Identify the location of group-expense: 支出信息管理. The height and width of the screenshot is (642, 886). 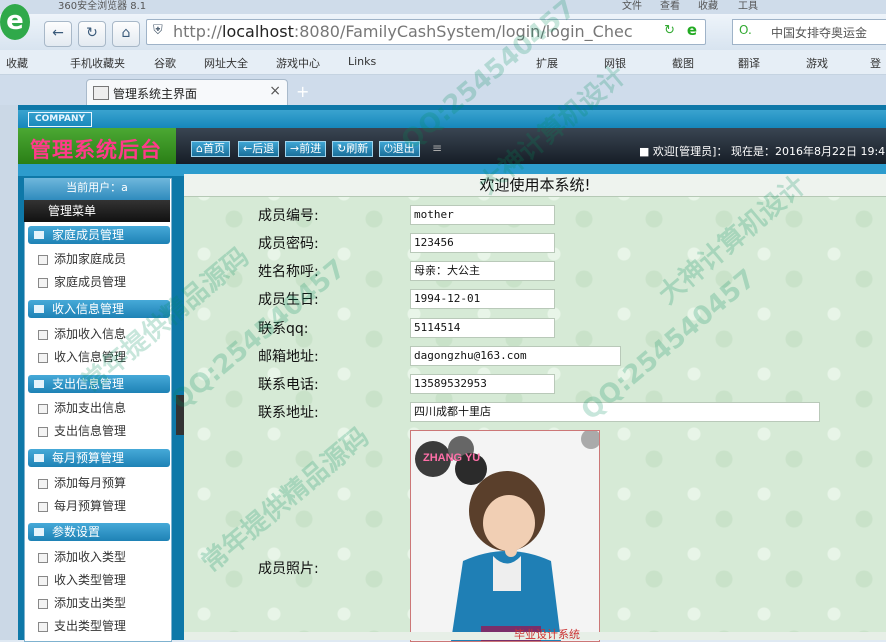
(99, 384).